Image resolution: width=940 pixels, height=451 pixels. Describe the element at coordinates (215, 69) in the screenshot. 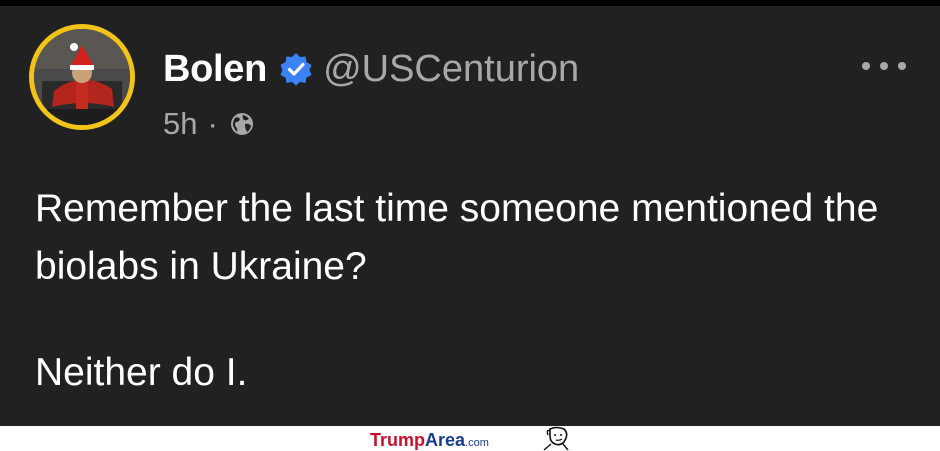

I see `display-name: Bolen` at that location.